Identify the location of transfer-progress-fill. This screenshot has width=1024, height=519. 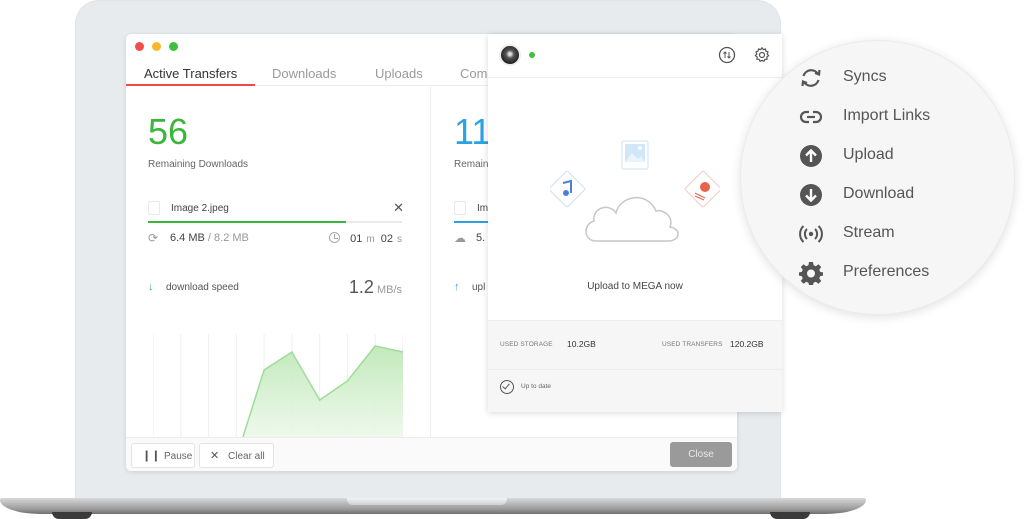
(247, 222).